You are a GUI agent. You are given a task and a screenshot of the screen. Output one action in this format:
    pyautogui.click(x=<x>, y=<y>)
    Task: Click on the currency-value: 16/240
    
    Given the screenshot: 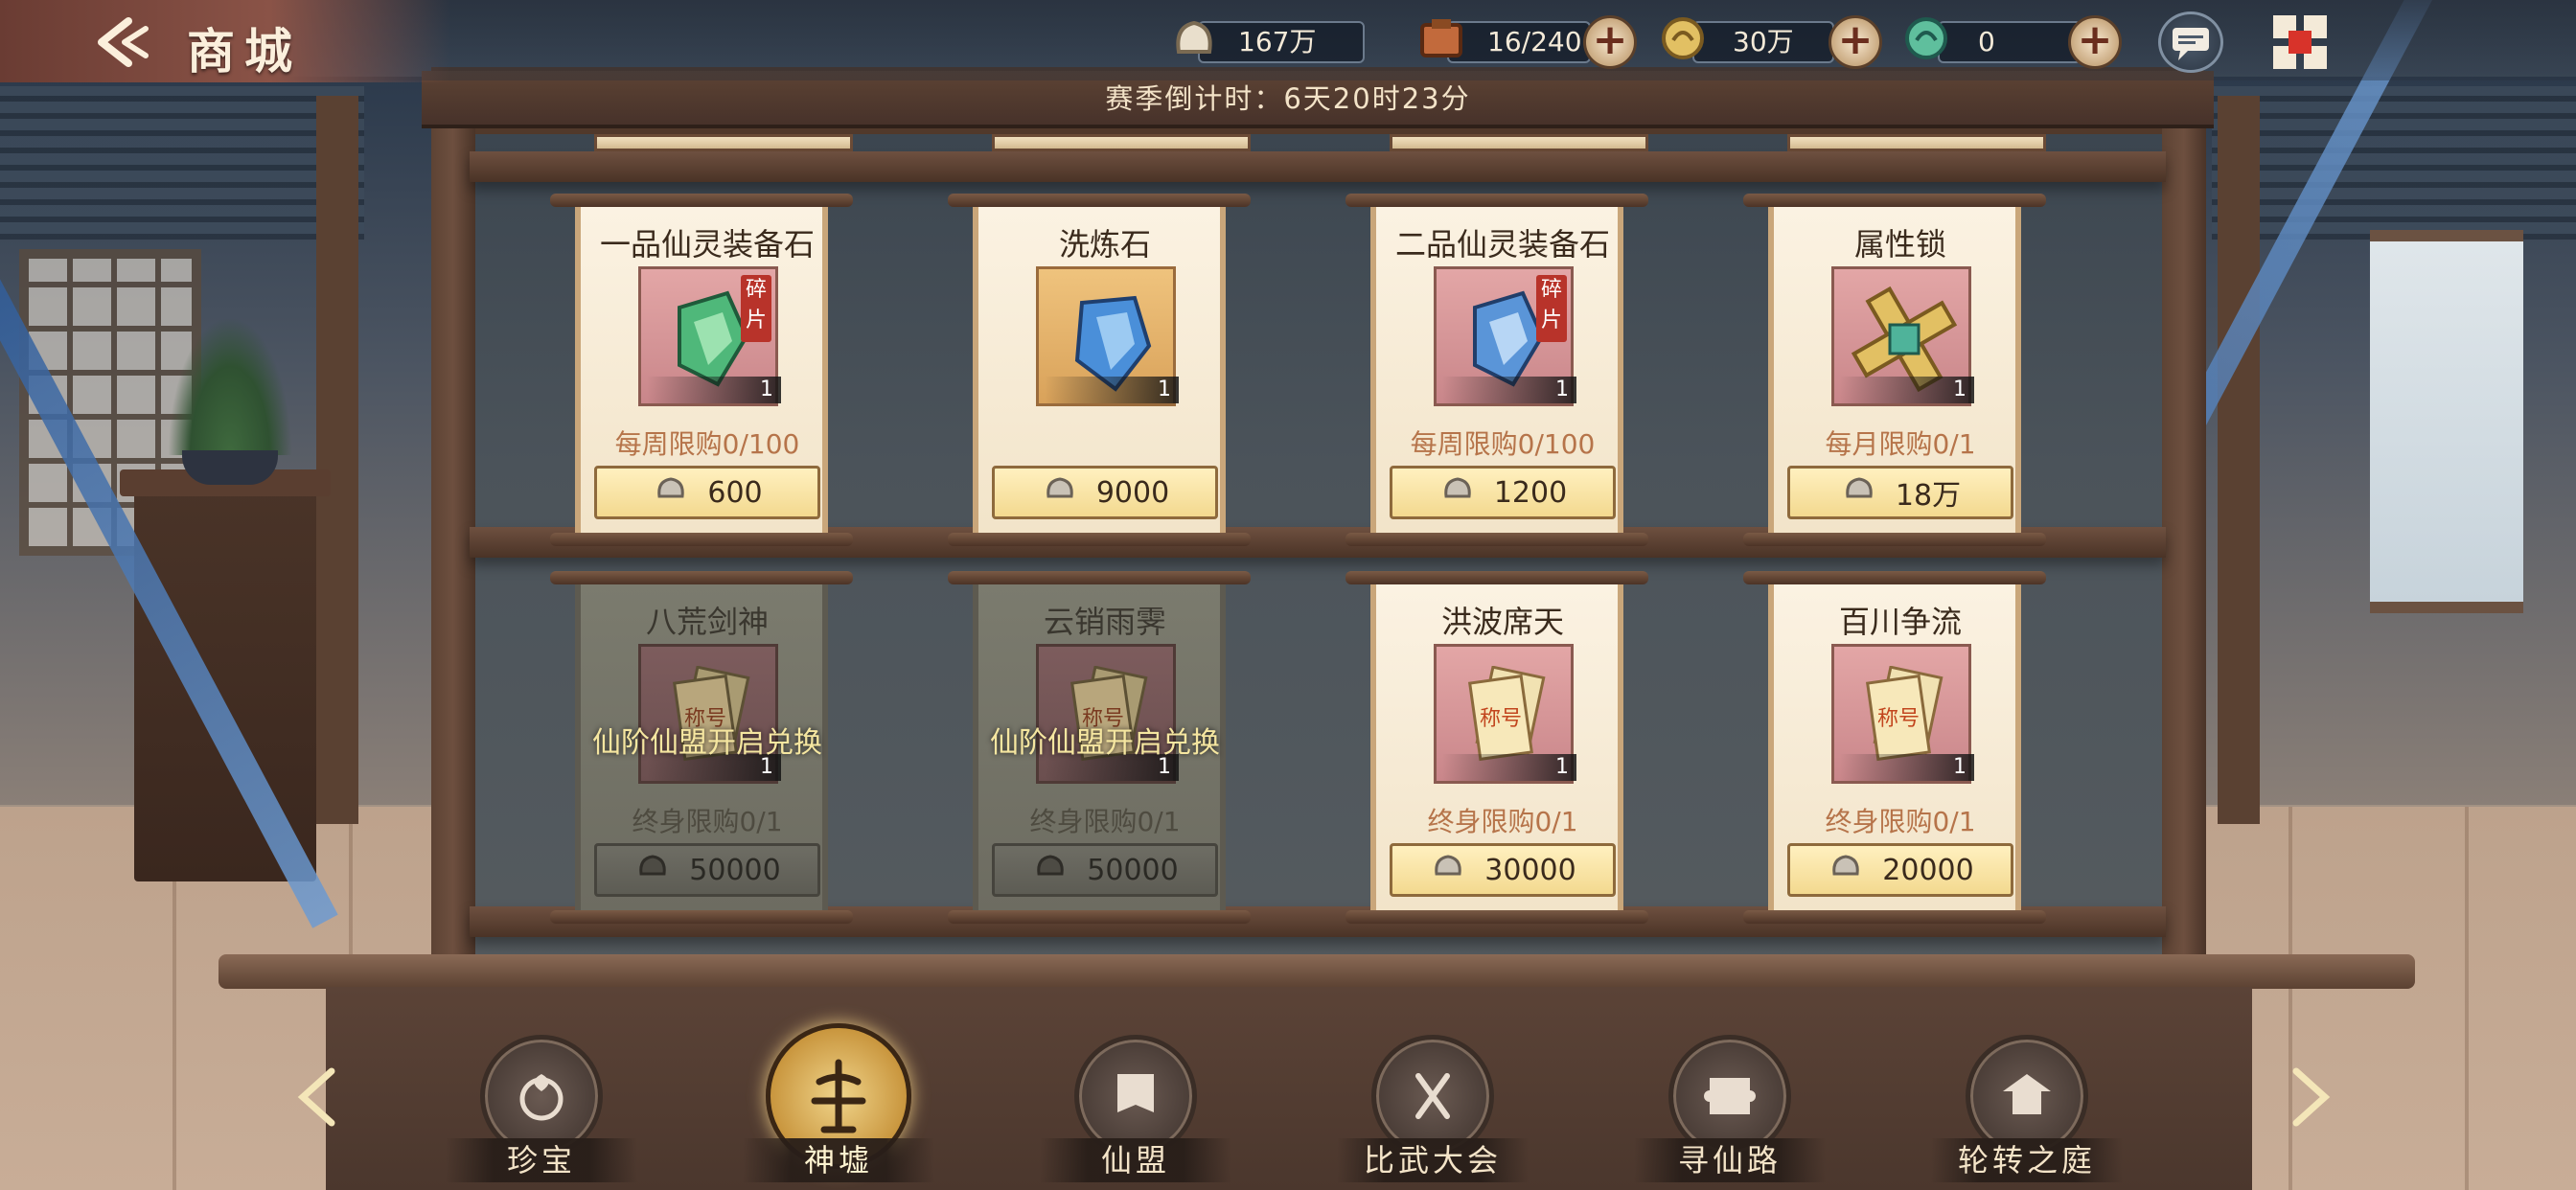 What is the action you would take?
    pyautogui.click(x=1534, y=42)
    